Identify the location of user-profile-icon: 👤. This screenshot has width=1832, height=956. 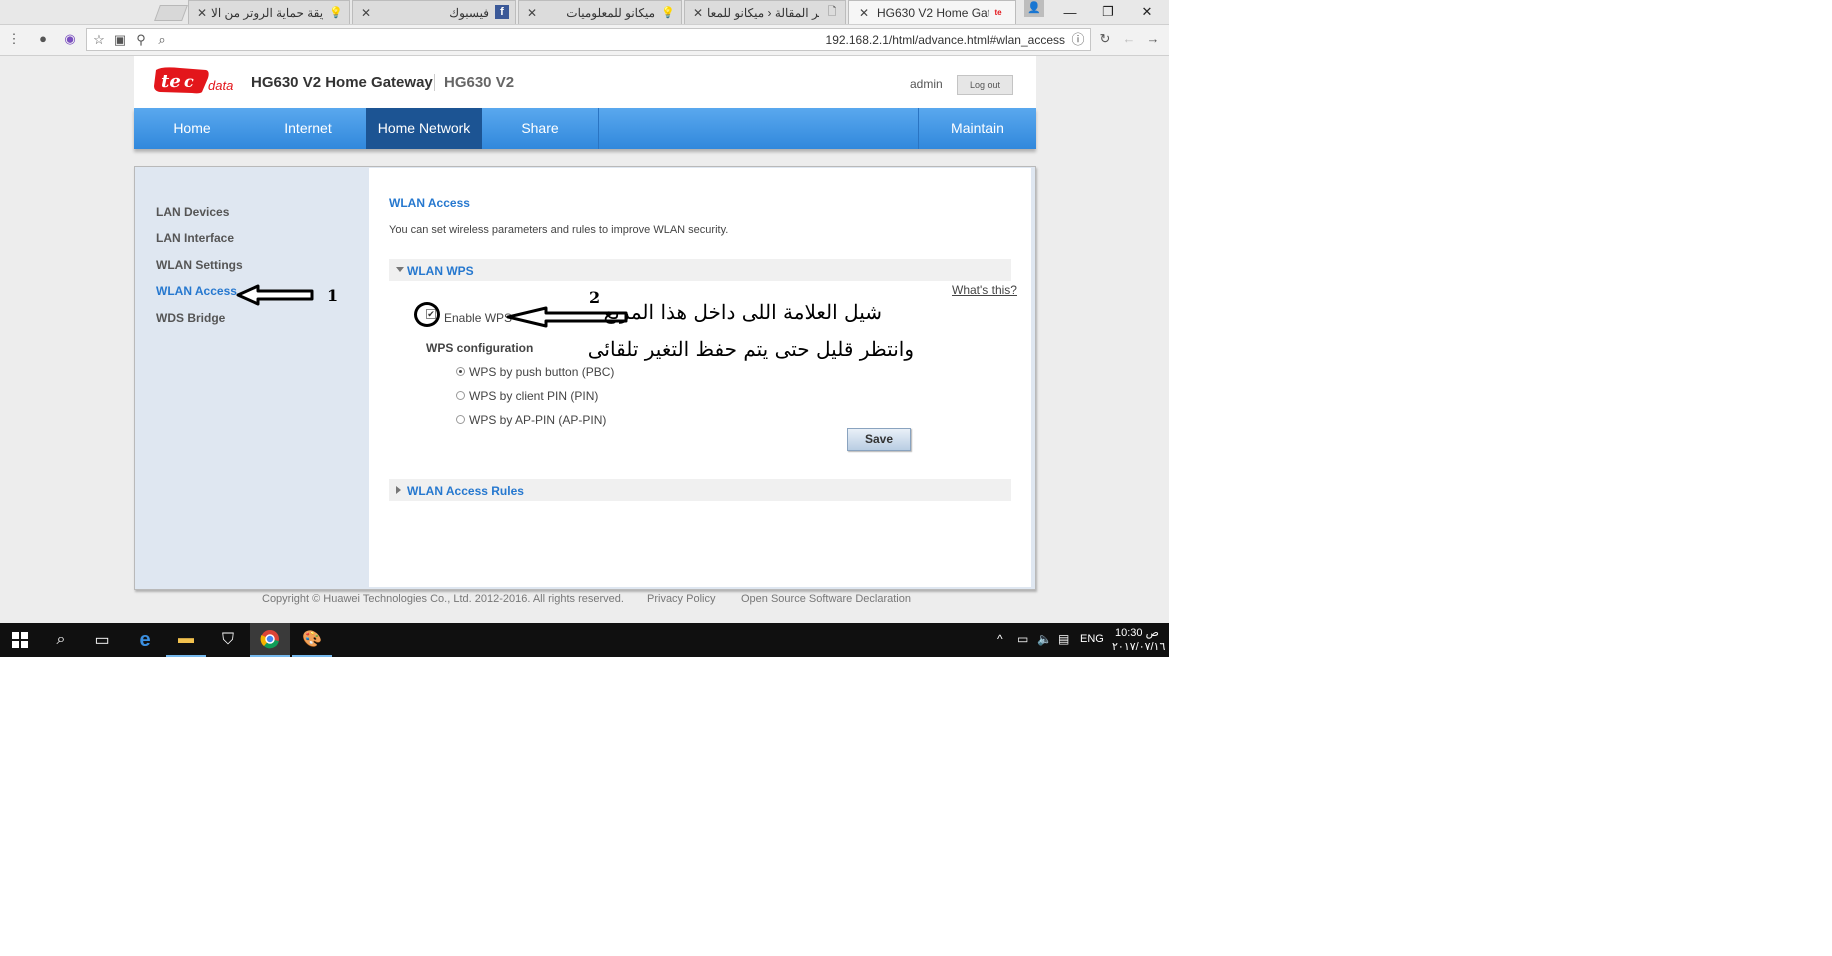
(1034, 8).